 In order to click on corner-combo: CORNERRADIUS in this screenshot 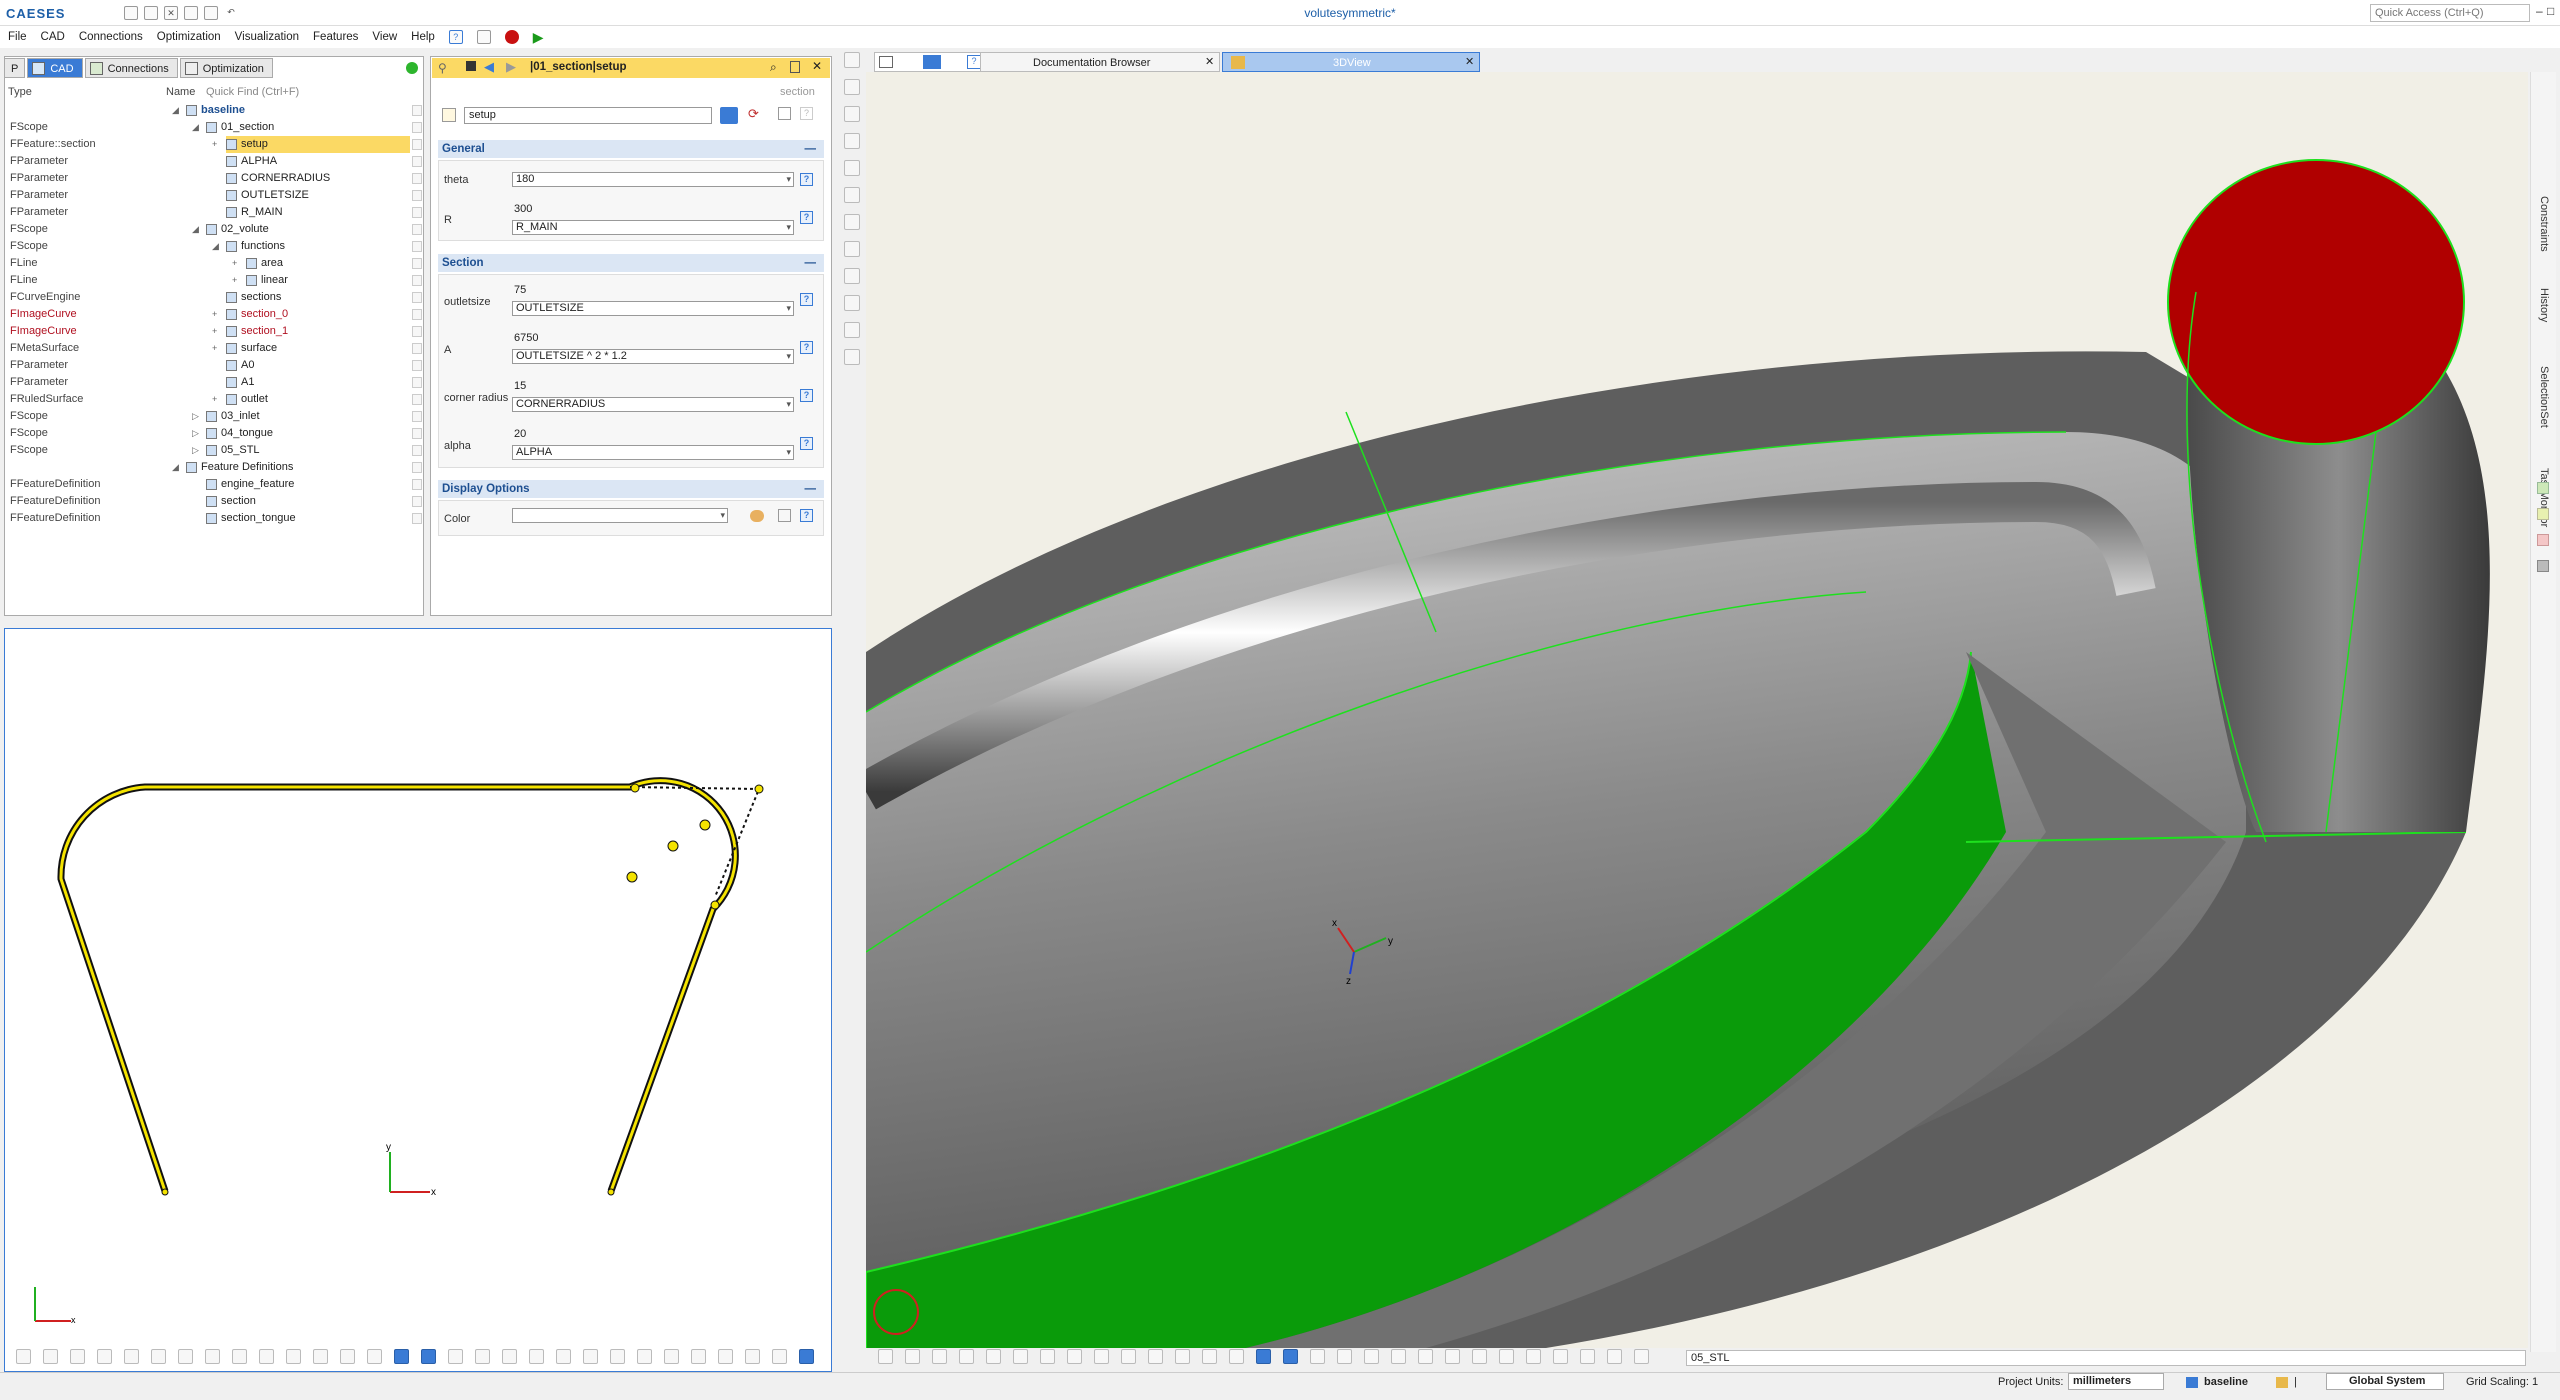, I will do `click(653, 404)`.